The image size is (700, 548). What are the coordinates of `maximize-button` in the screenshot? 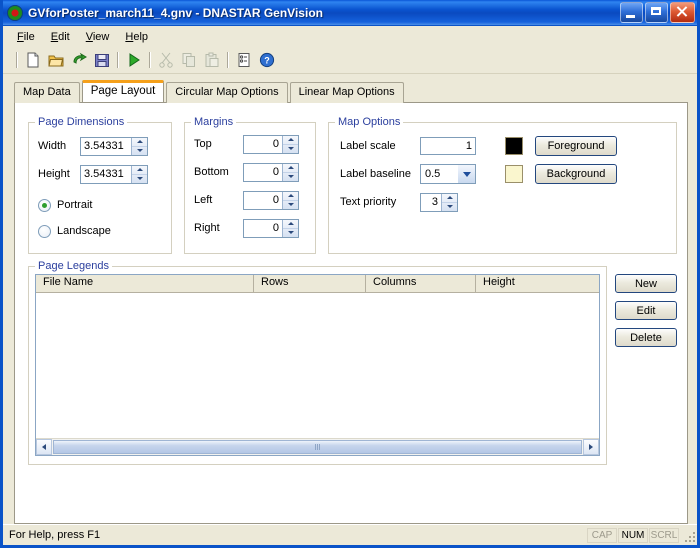 It's located at (656, 12).